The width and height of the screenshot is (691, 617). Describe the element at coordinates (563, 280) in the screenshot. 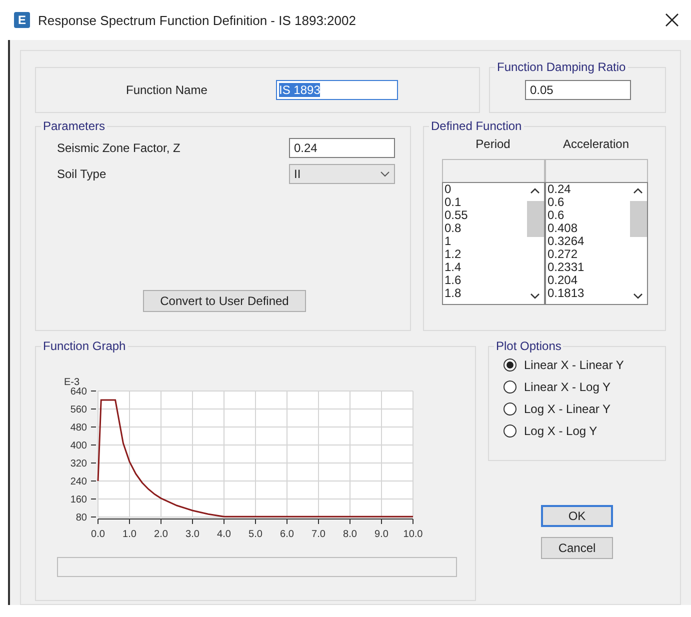

I see `list-item: 0.204` at that location.